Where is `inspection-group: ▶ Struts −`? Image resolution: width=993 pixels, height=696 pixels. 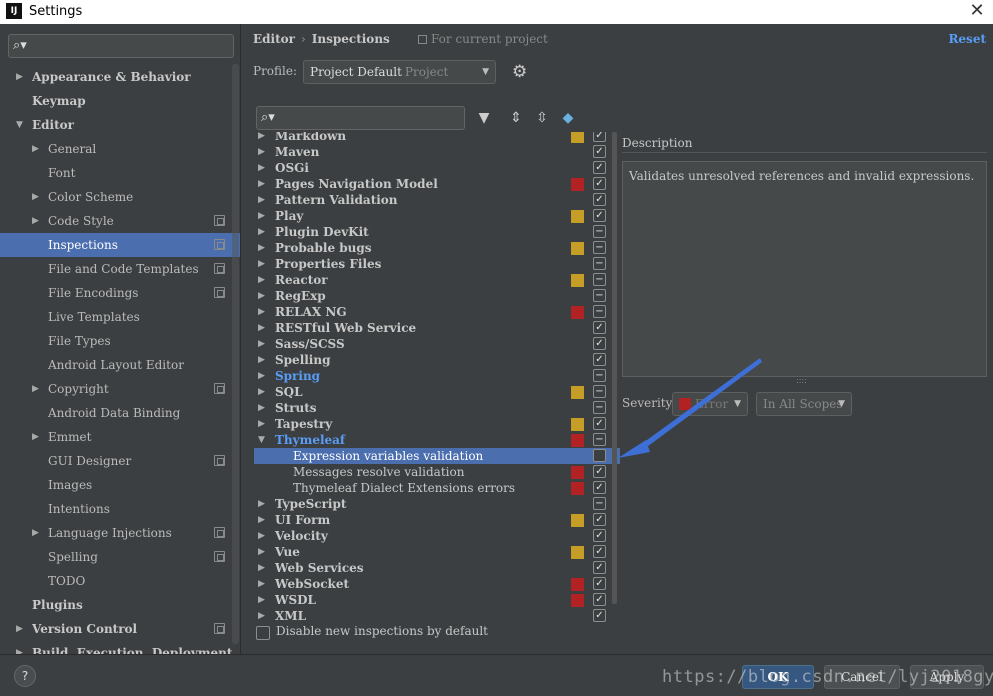 inspection-group: ▶ Struts − is located at coordinates (437, 408).